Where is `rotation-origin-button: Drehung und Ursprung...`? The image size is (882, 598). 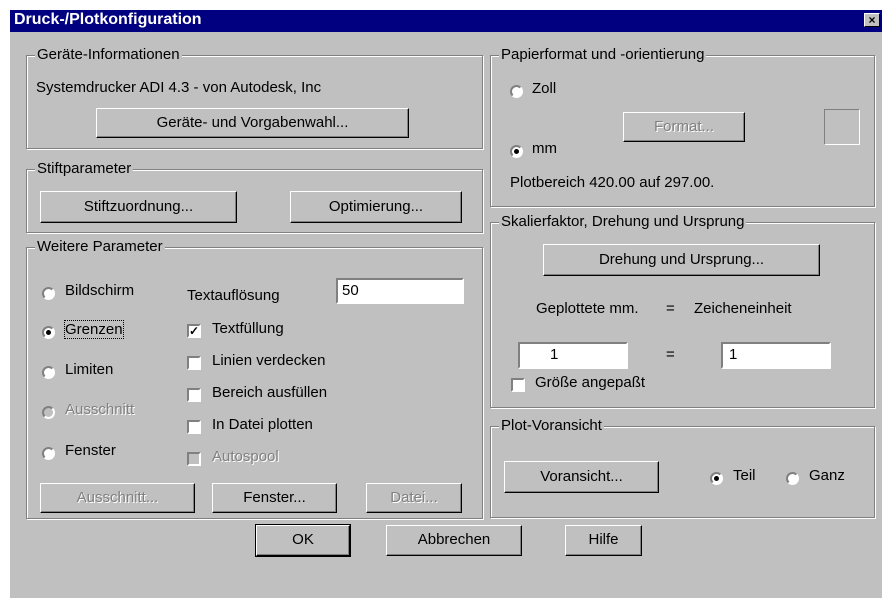 rotation-origin-button: Drehung und Ursprung... is located at coordinates (681, 260).